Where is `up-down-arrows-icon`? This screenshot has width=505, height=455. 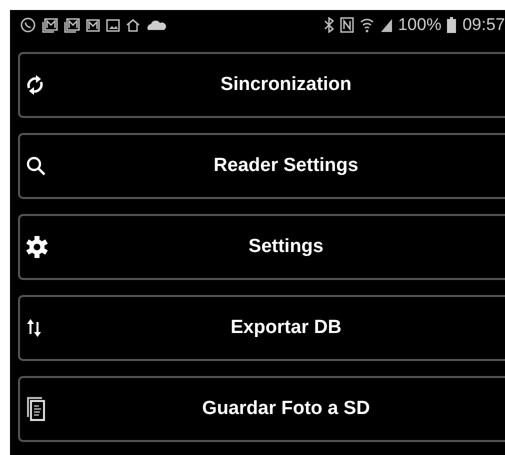 up-down-arrows-icon is located at coordinates (34, 328).